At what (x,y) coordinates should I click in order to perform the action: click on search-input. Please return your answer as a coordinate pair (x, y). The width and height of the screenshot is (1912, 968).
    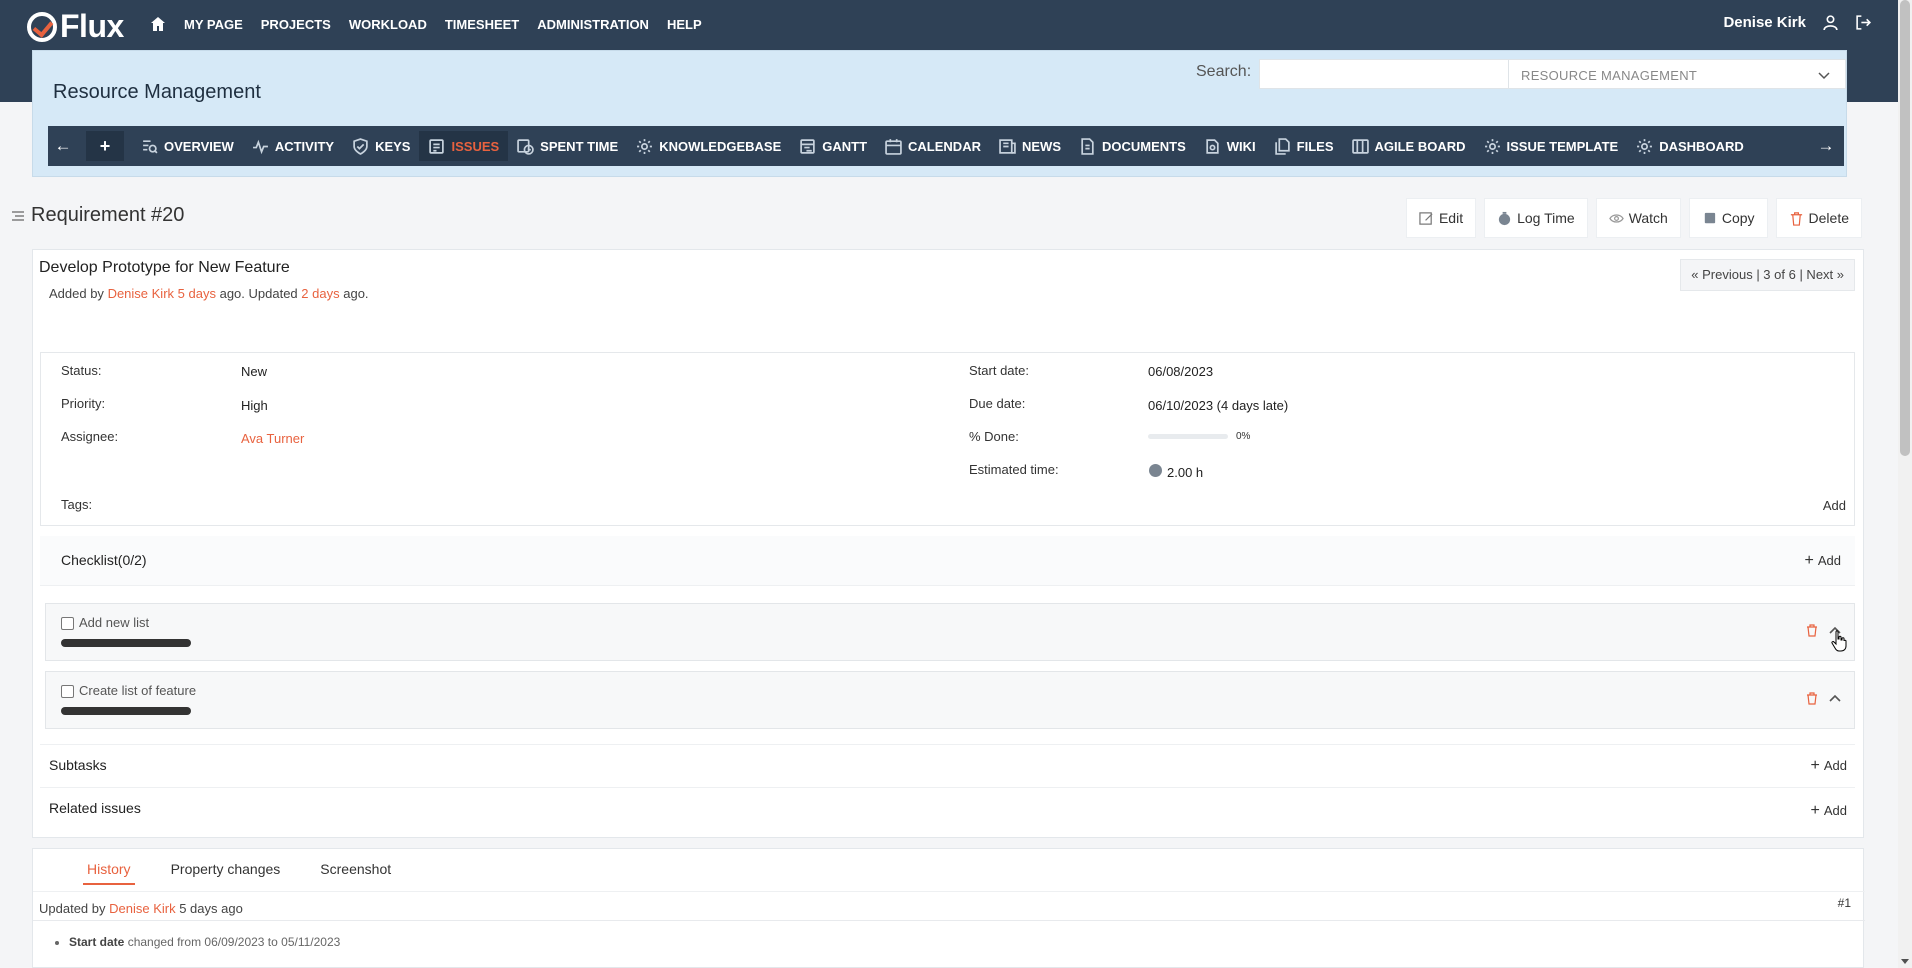
    Looking at the image, I should click on (1397, 74).